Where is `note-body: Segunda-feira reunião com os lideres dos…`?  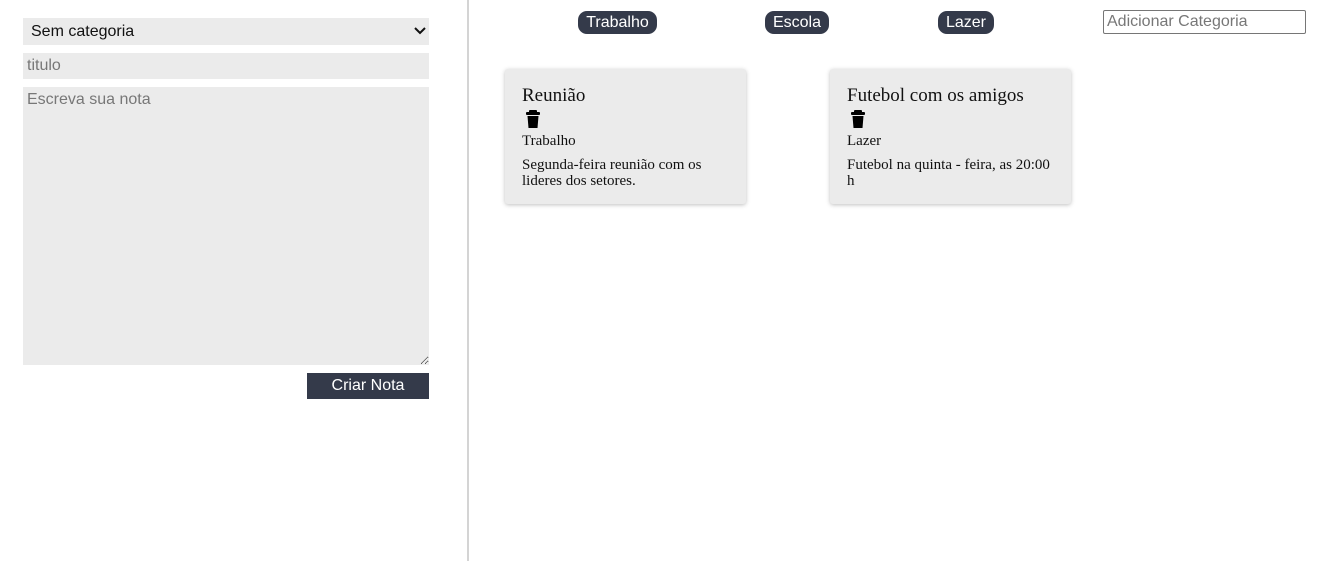
note-body: Segunda-feira reunião com os lideres dos… is located at coordinates (612, 173).